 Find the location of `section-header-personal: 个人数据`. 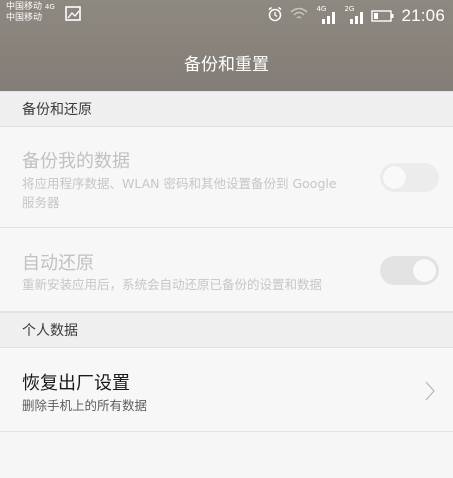

section-header-personal: 个人数据 is located at coordinates (226, 330).